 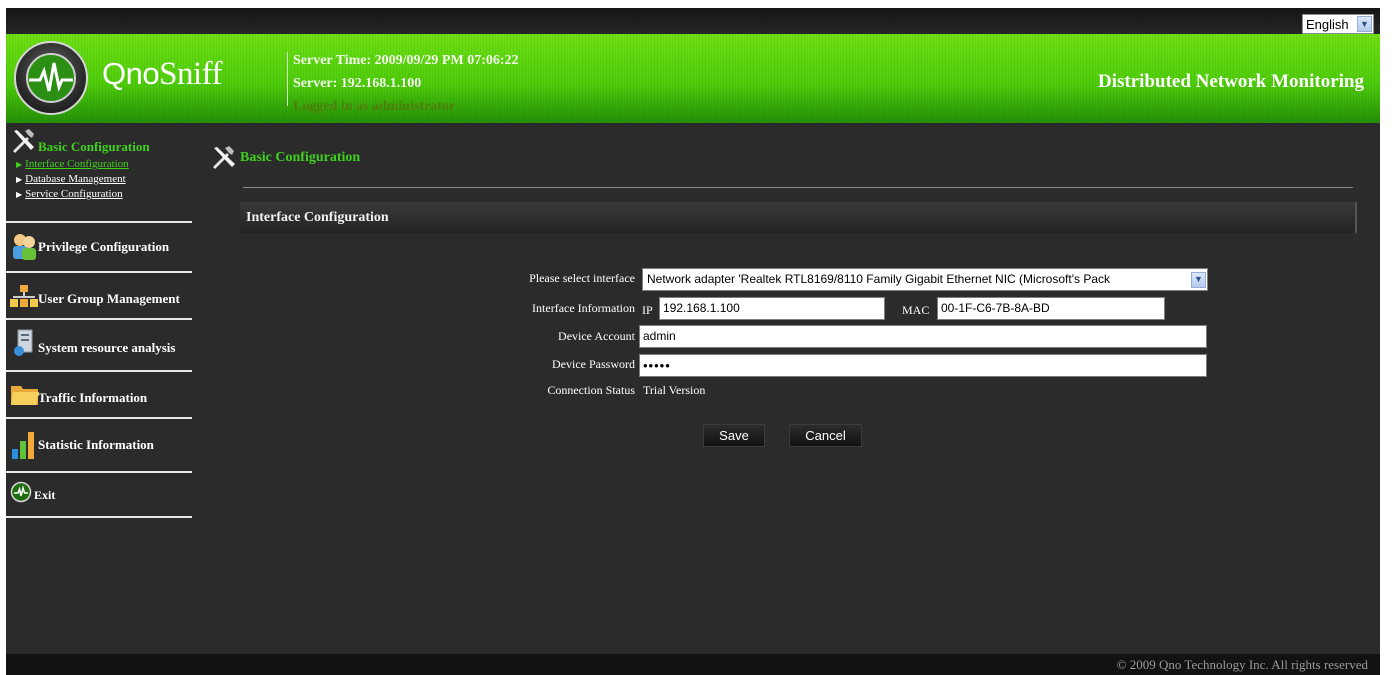 What do you see at coordinates (593, 364) in the screenshot?
I see `device-password-label: Device Password` at bounding box center [593, 364].